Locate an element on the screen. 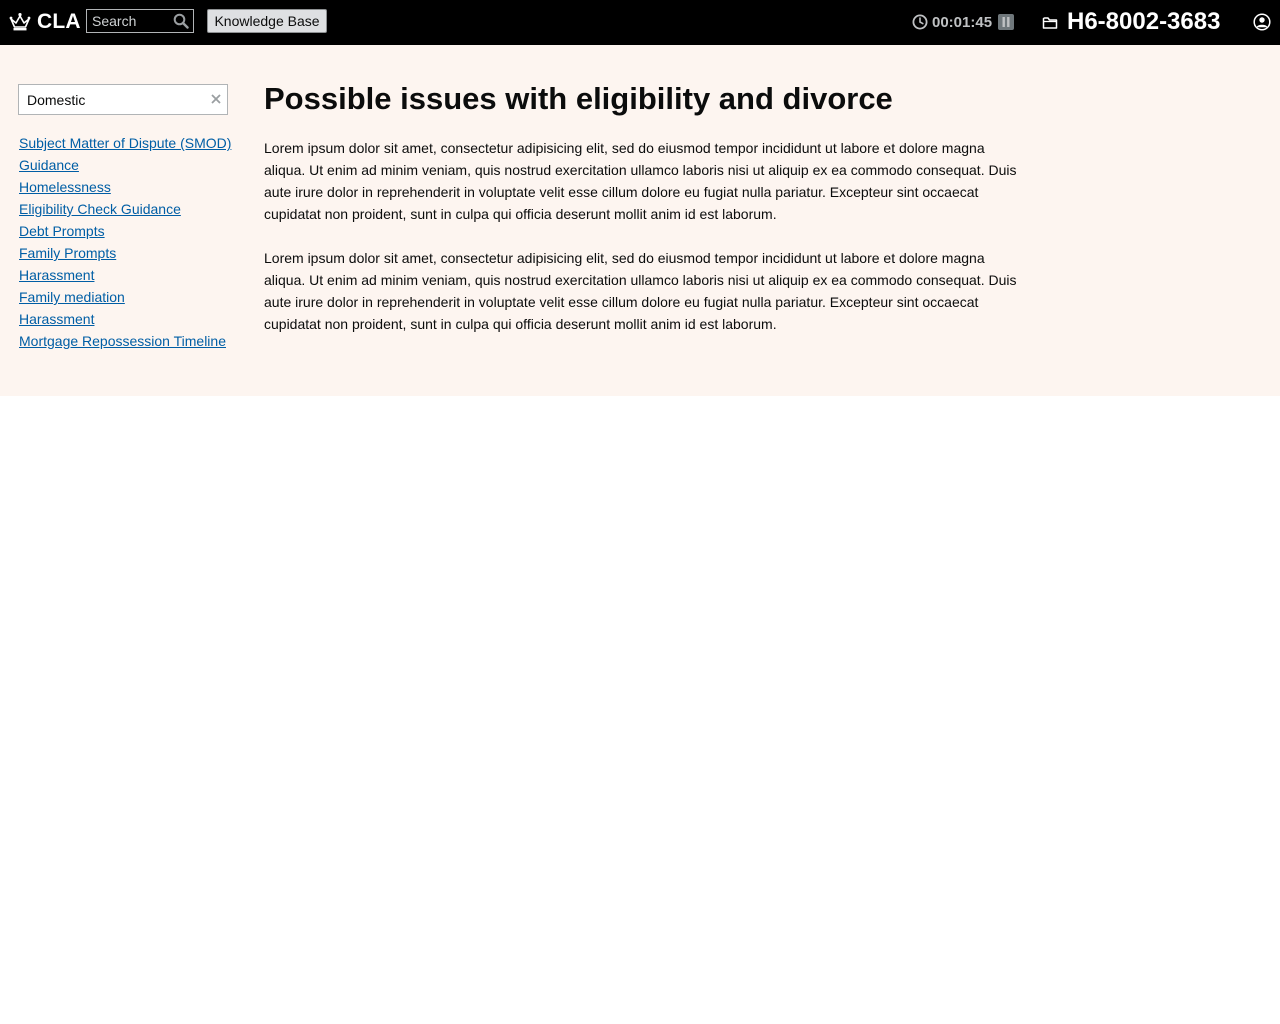 Image resolution: width=1280 pixels, height=1024 pixels. article-link-smod: Subject Matter of Dispute (SMOD) is located at coordinates (125, 143).